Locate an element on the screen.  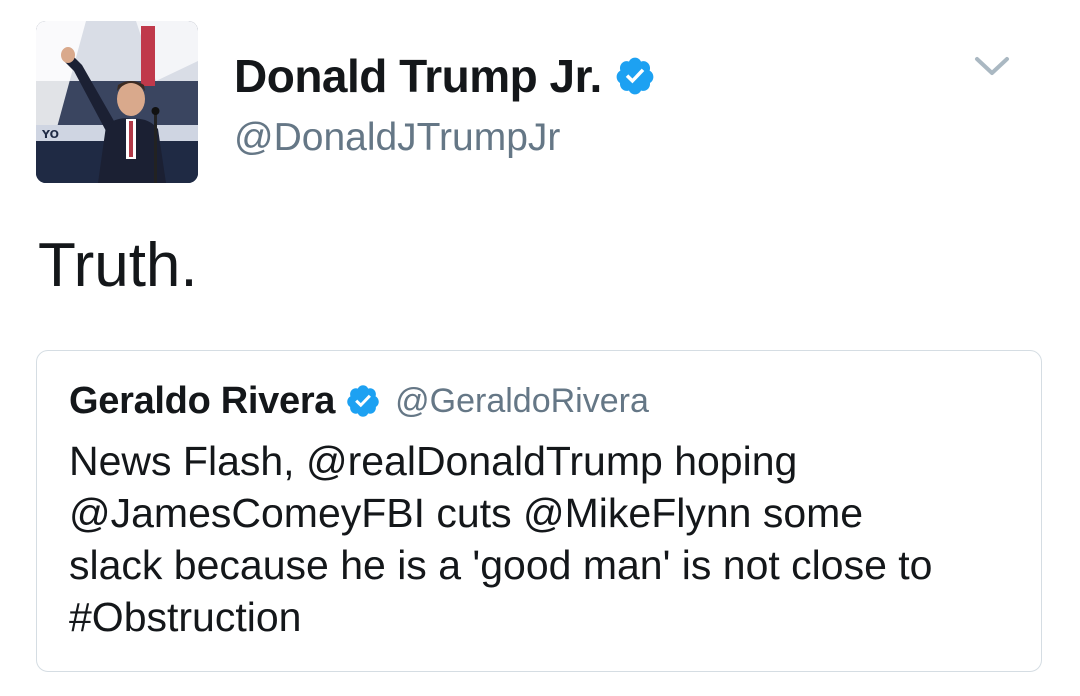
display-name-row: Donald Trump Jr. is located at coordinates (445, 76).